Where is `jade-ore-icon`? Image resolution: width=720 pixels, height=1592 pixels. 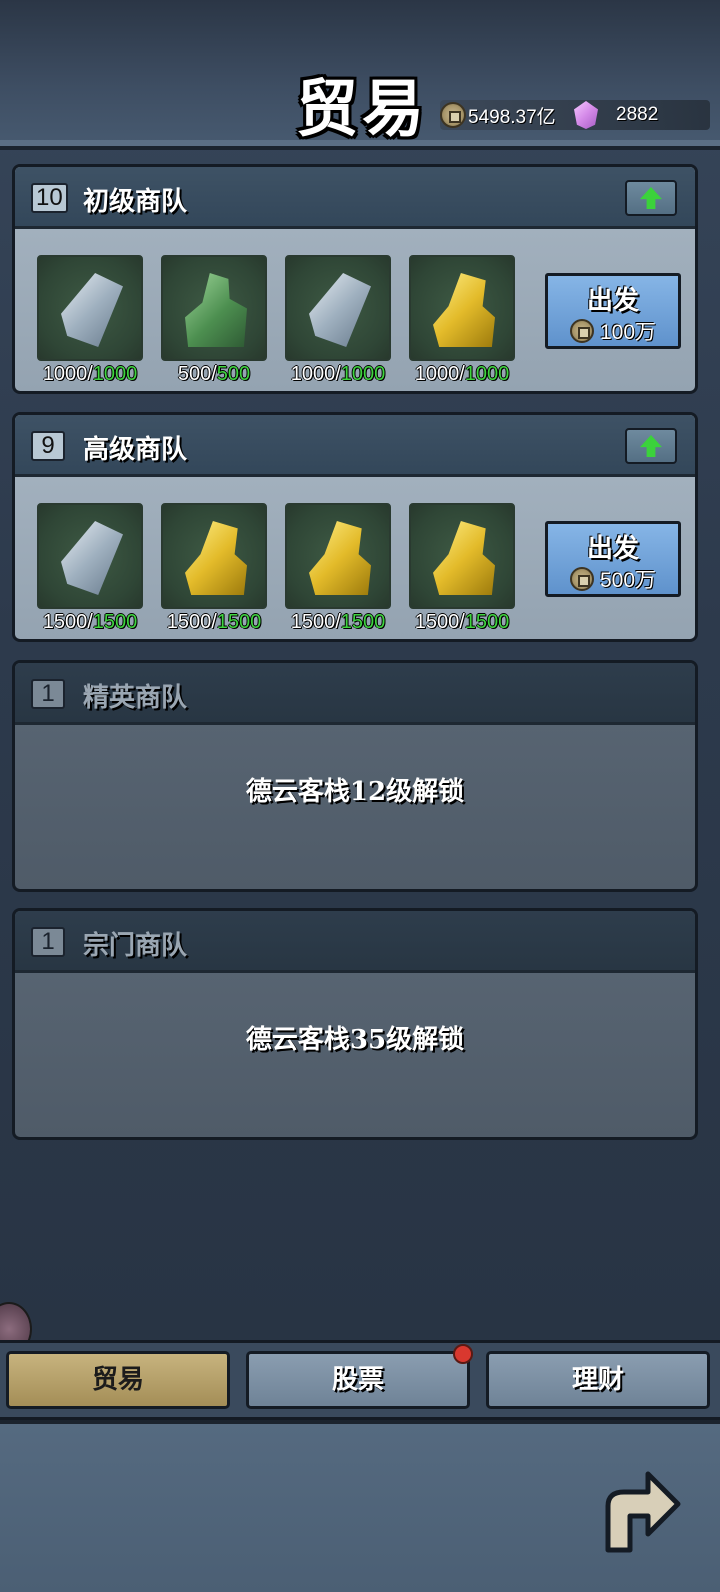
jade-ore-icon is located at coordinates (216, 310).